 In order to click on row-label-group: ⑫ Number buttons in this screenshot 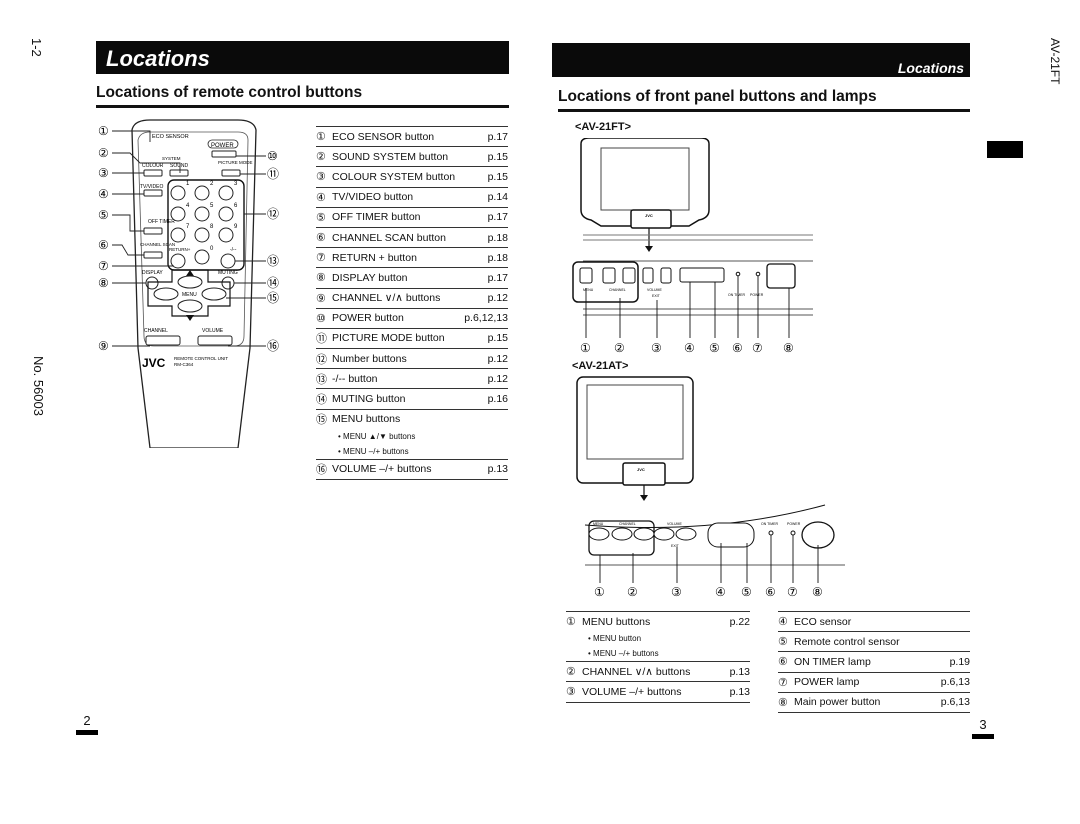, I will do `click(361, 359)`.